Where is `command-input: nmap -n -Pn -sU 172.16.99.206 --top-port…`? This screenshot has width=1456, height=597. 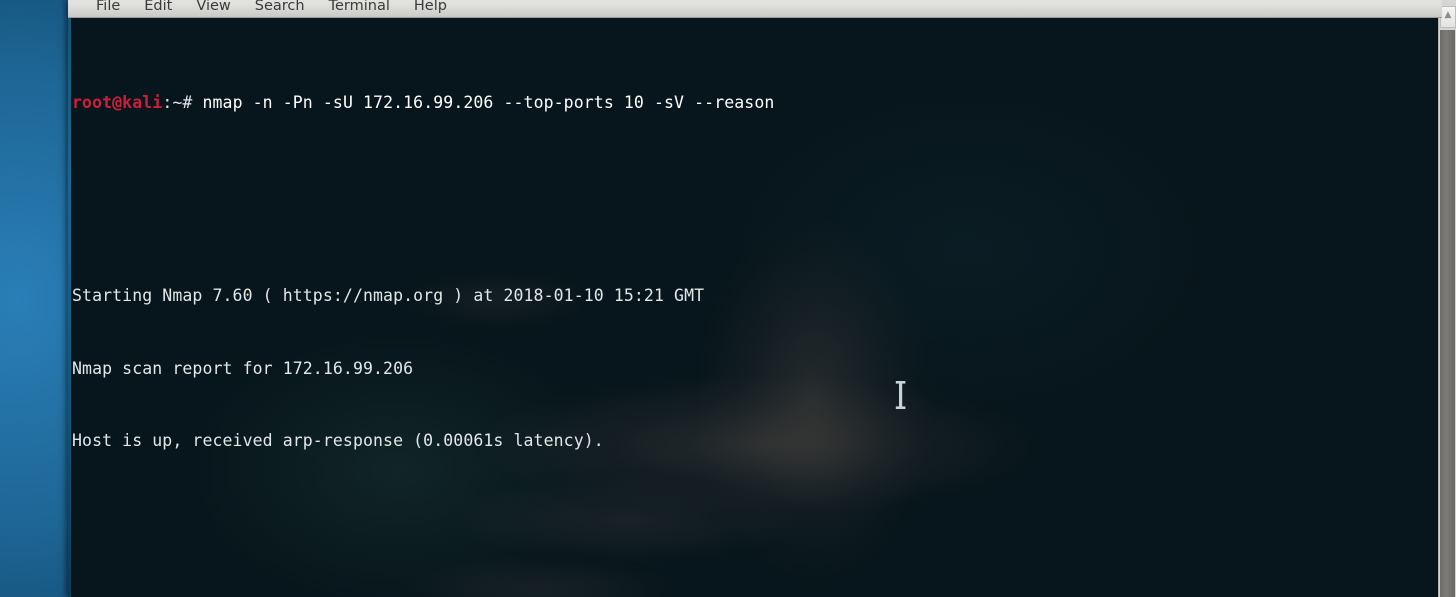 command-input: nmap -n -Pn -sU 172.16.99.206 --top-port… is located at coordinates (488, 102).